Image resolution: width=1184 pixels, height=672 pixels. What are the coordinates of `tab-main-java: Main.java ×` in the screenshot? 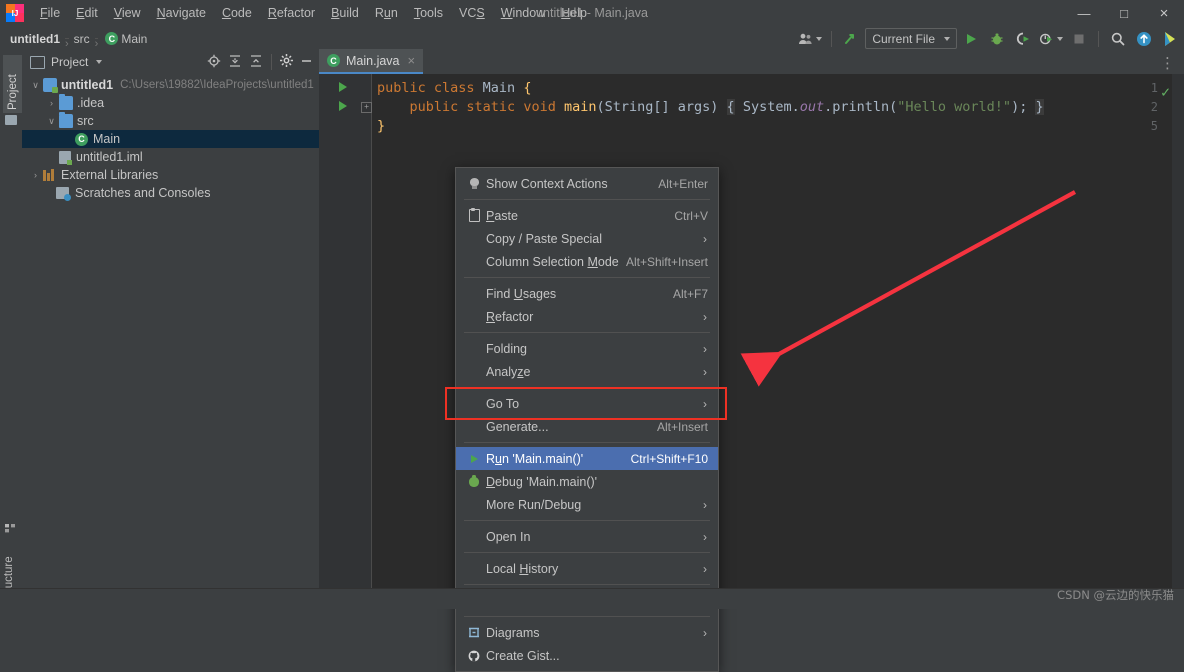 It's located at (371, 61).